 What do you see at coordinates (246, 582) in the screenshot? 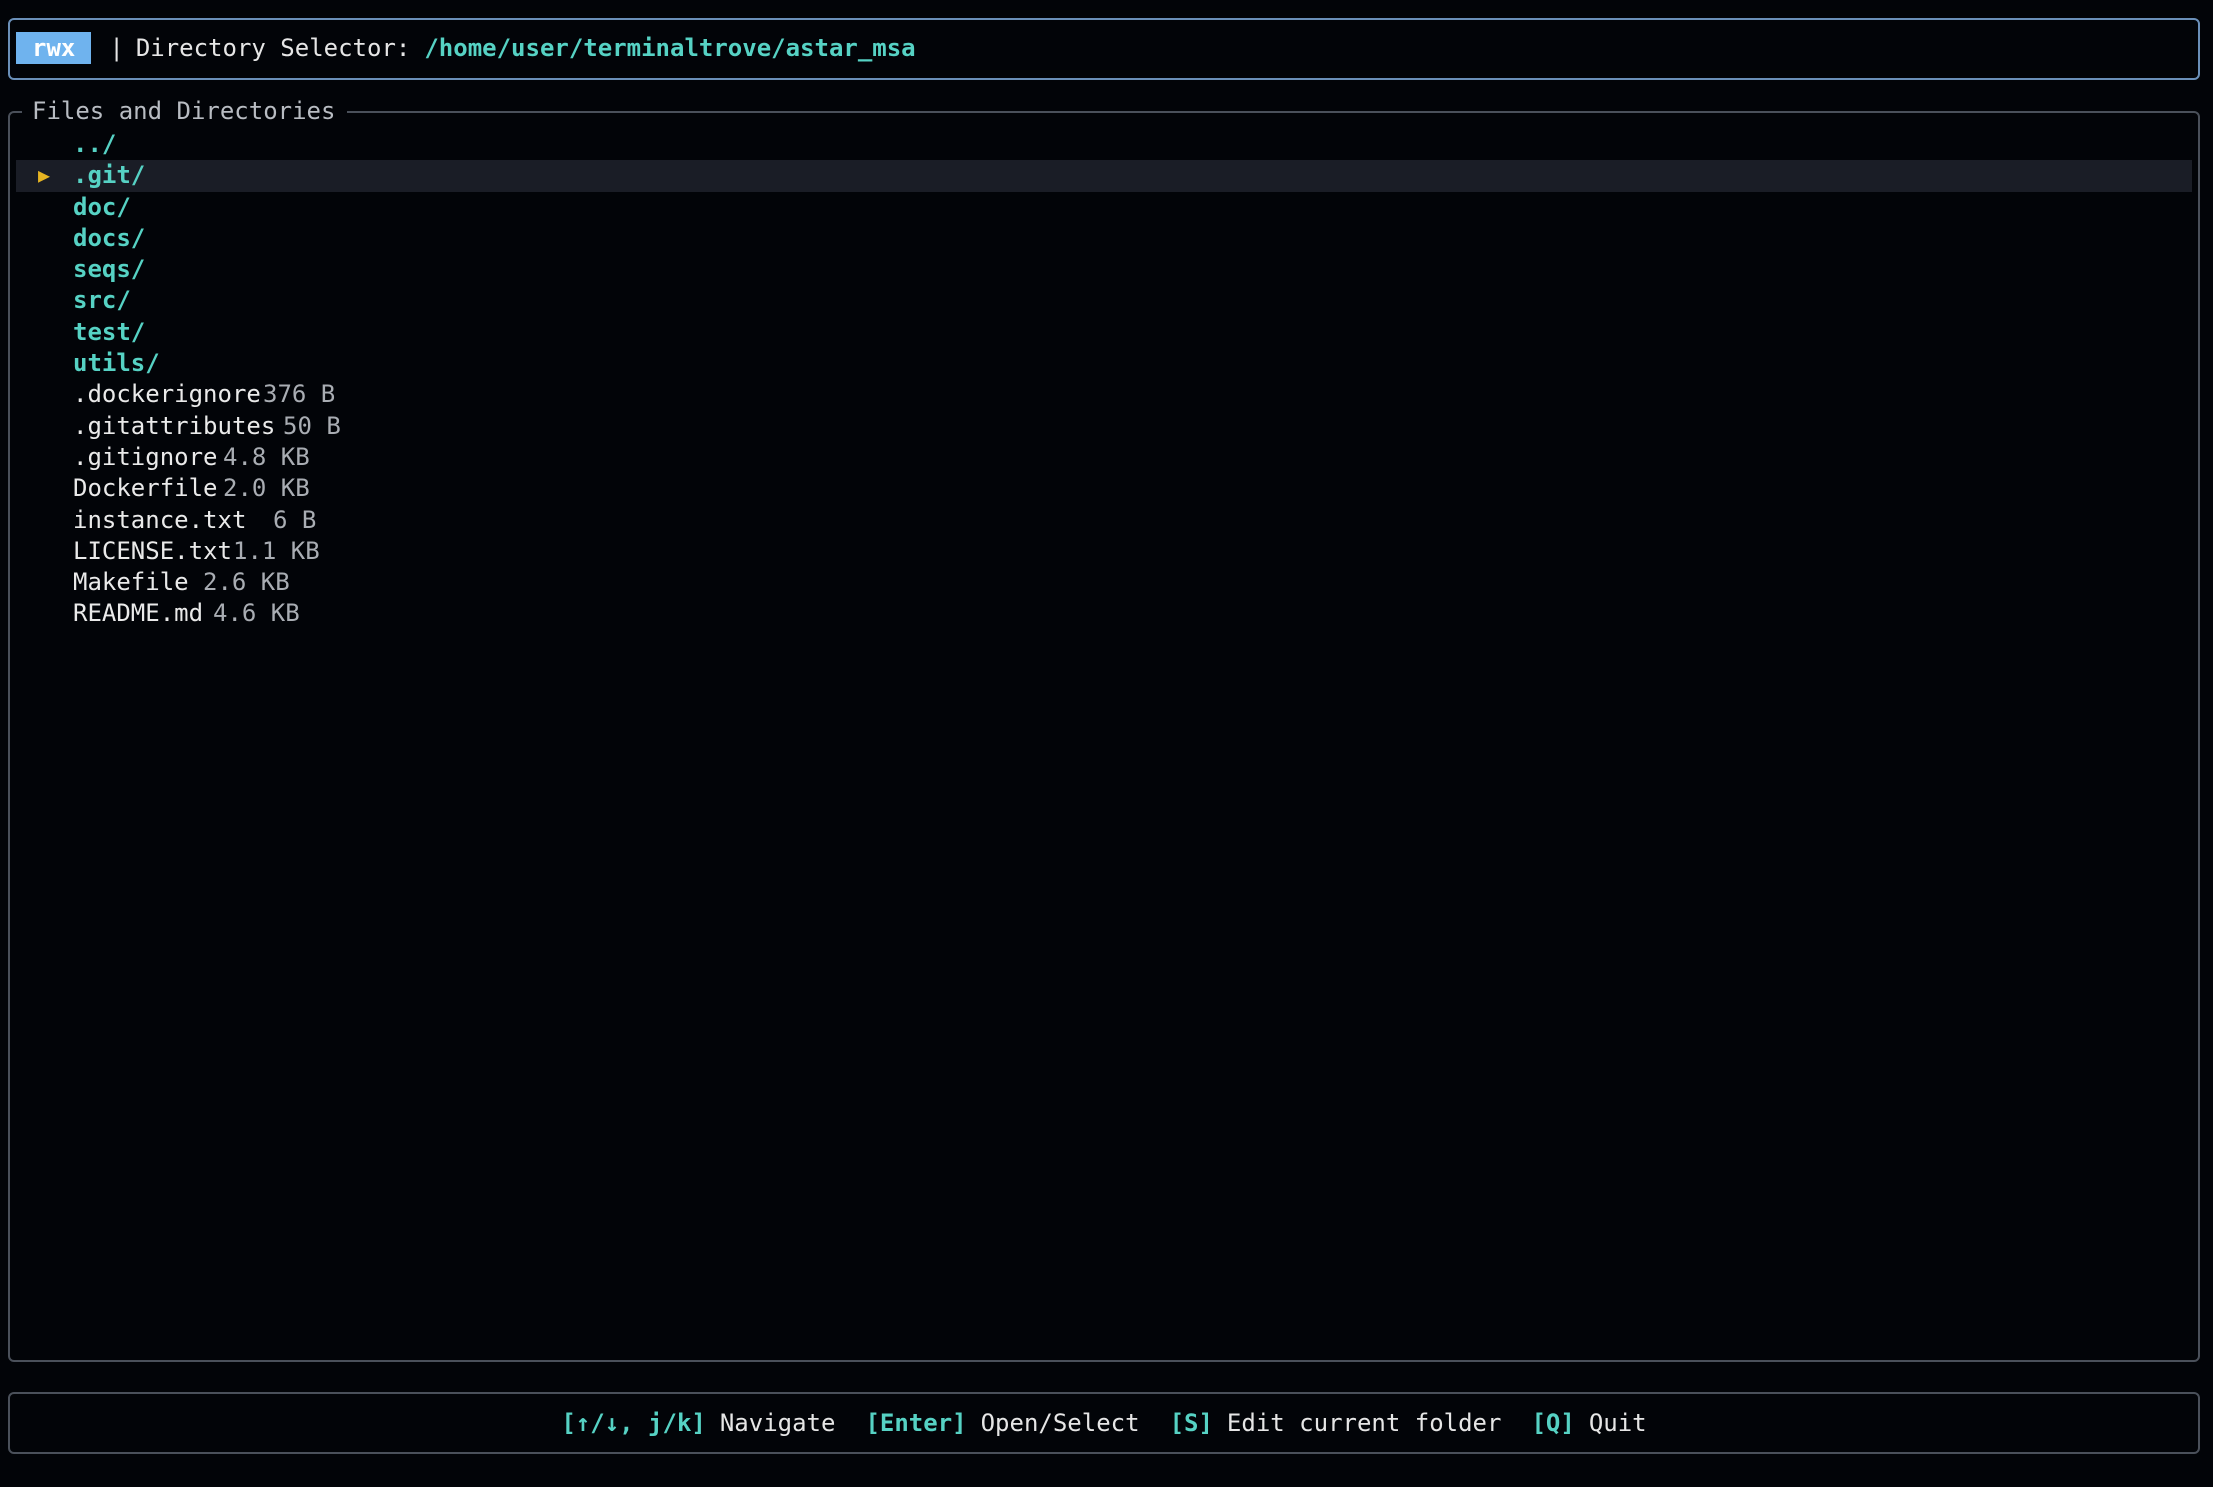
I see `entry-size: 2.6 KB` at bounding box center [246, 582].